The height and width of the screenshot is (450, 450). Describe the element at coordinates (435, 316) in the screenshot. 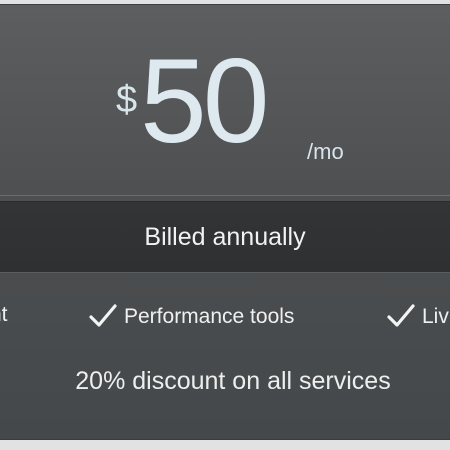

I see `feature-label: Liv` at that location.